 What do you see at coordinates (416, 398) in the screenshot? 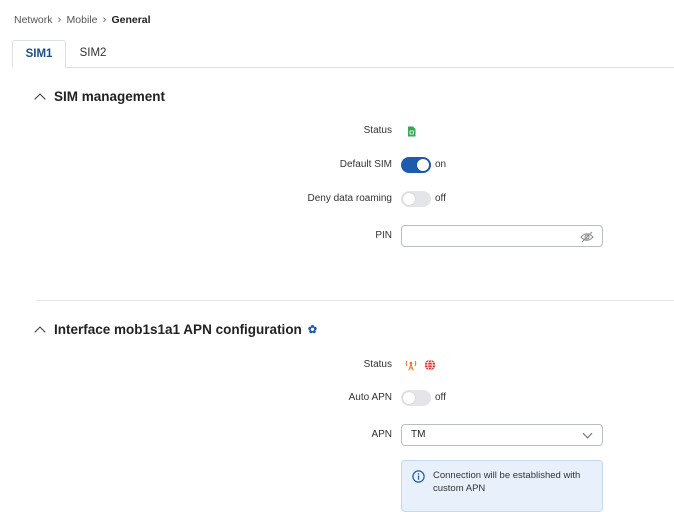
I see `auto-apn-toggle` at bounding box center [416, 398].